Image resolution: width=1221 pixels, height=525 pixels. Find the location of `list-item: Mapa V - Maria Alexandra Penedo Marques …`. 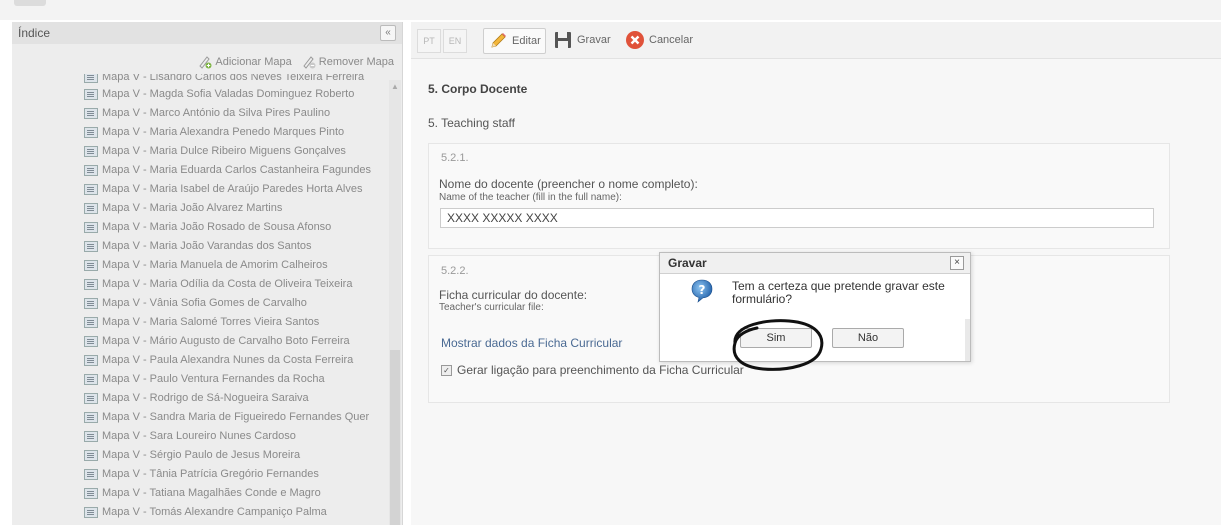

list-item: Mapa V - Maria Alexandra Penedo Marques … is located at coordinates (214, 132).